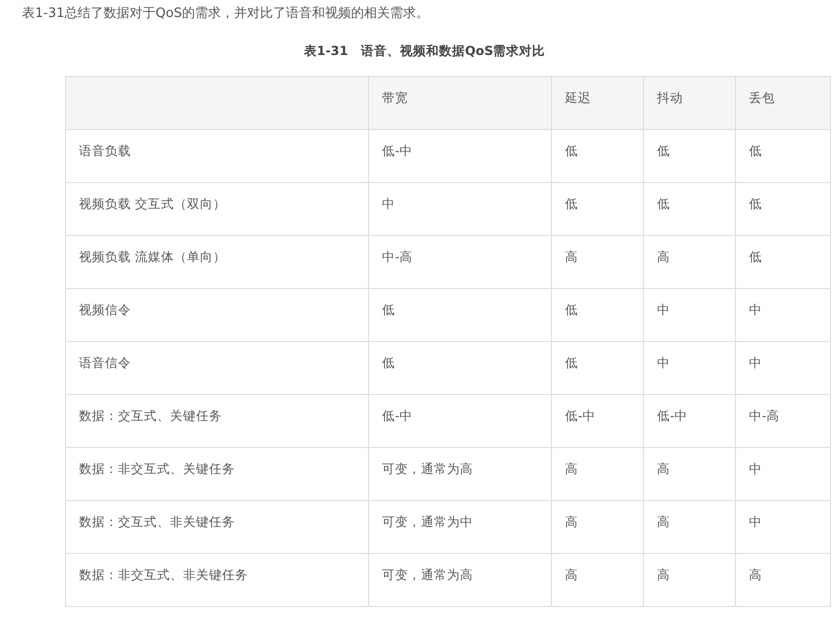 This screenshot has width=839, height=620. Describe the element at coordinates (217, 262) in the screenshot. I see `table-cell: 视频负载 流媒体（单向）` at that location.